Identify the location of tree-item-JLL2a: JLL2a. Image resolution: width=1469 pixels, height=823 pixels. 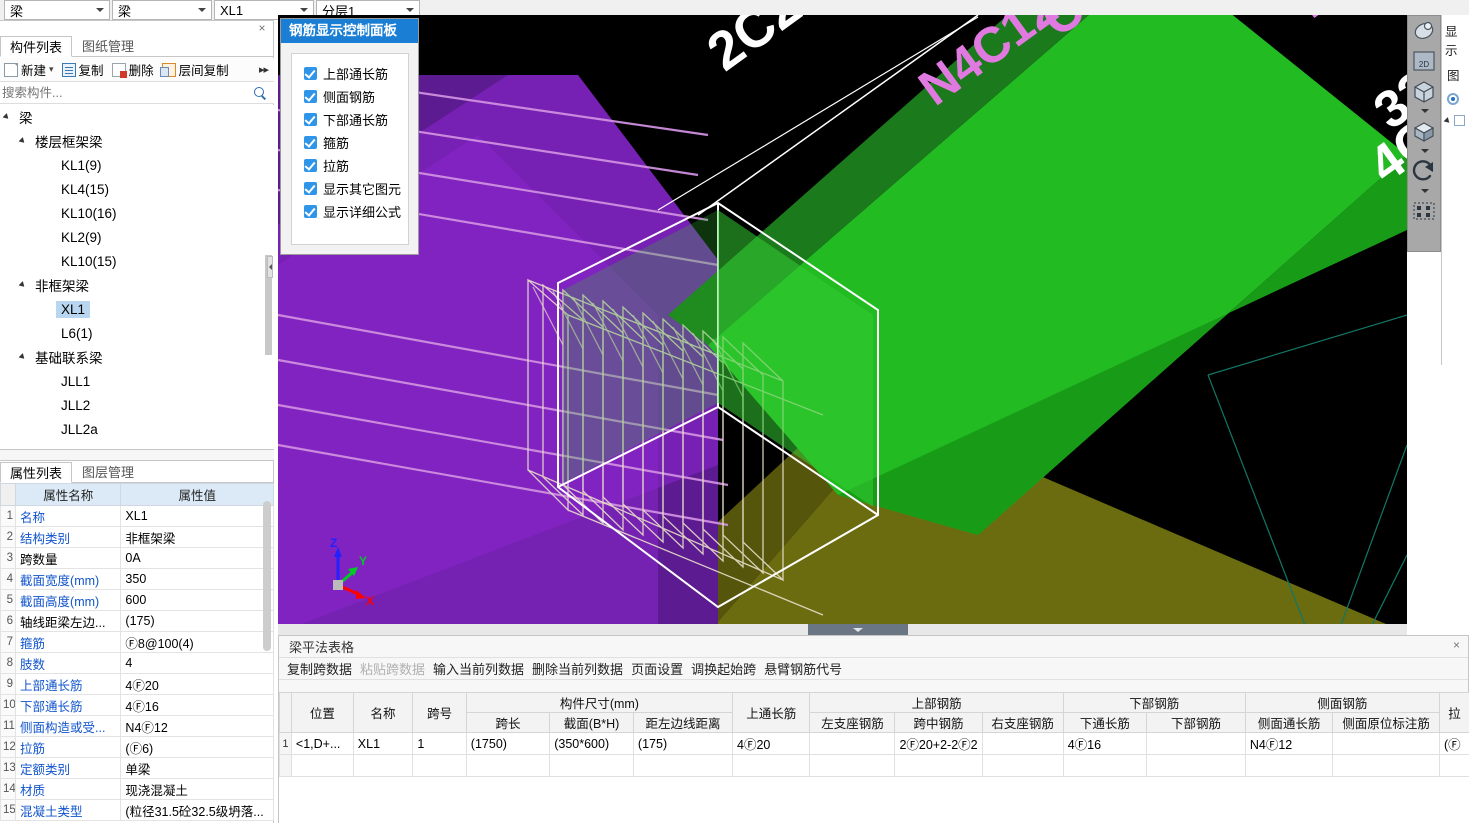
(137, 429).